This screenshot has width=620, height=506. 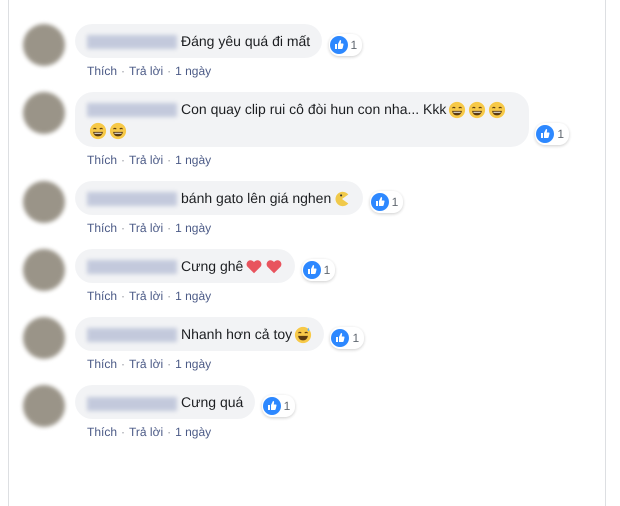 What do you see at coordinates (245, 41) in the screenshot?
I see `comment-text: Đáng yêu quá đi mất` at bounding box center [245, 41].